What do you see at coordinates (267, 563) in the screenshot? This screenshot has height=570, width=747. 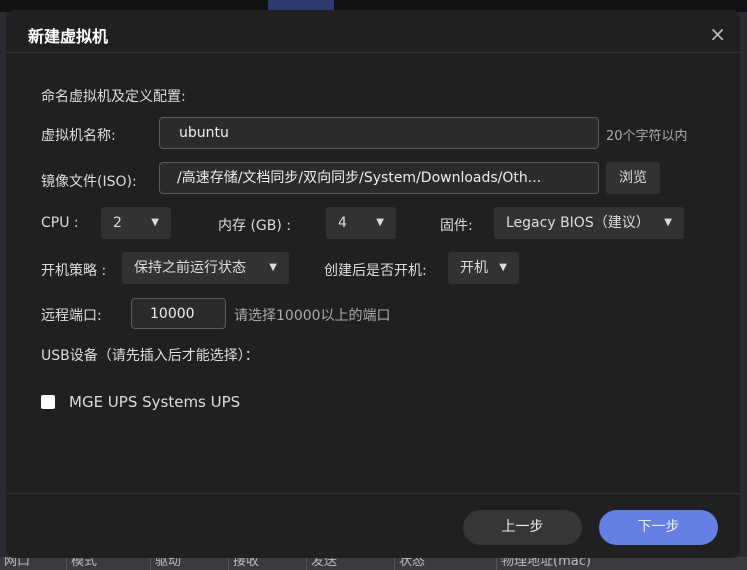 I see `col: 接收` at bounding box center [267, 563].